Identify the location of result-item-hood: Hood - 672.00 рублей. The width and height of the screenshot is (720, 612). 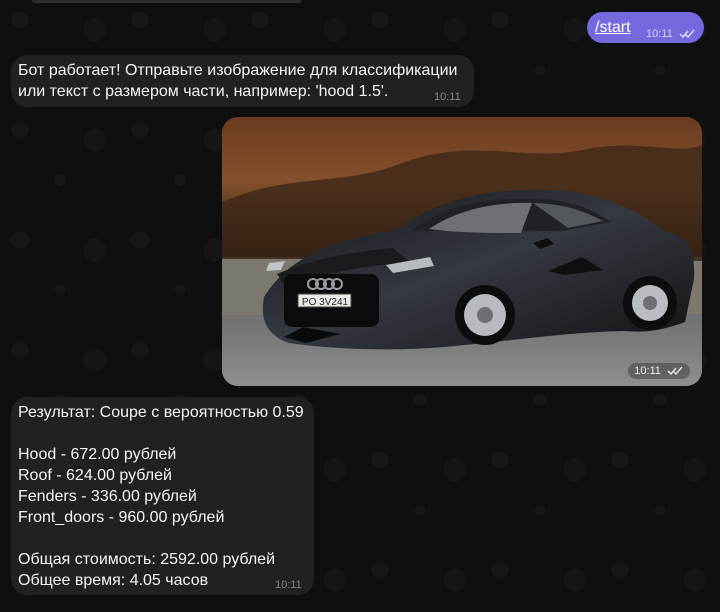
(97, 454).